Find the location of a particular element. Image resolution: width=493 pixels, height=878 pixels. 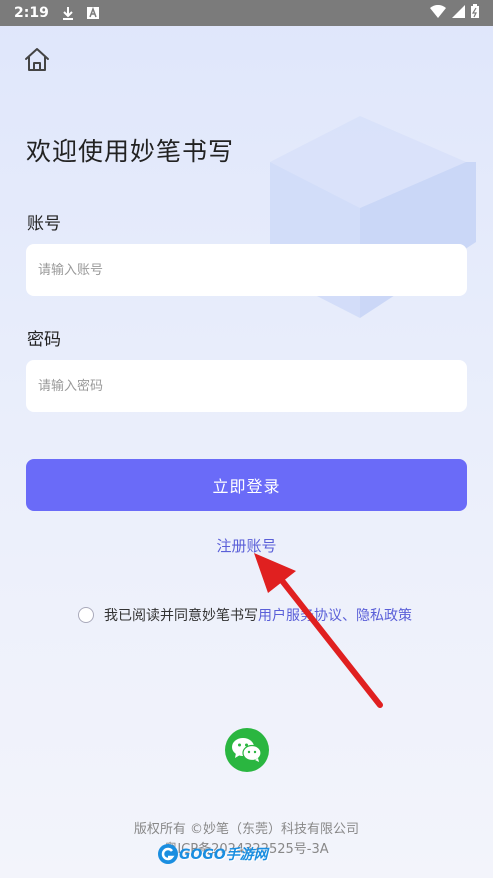

wifi-icon is located at coordinates (438, 13).